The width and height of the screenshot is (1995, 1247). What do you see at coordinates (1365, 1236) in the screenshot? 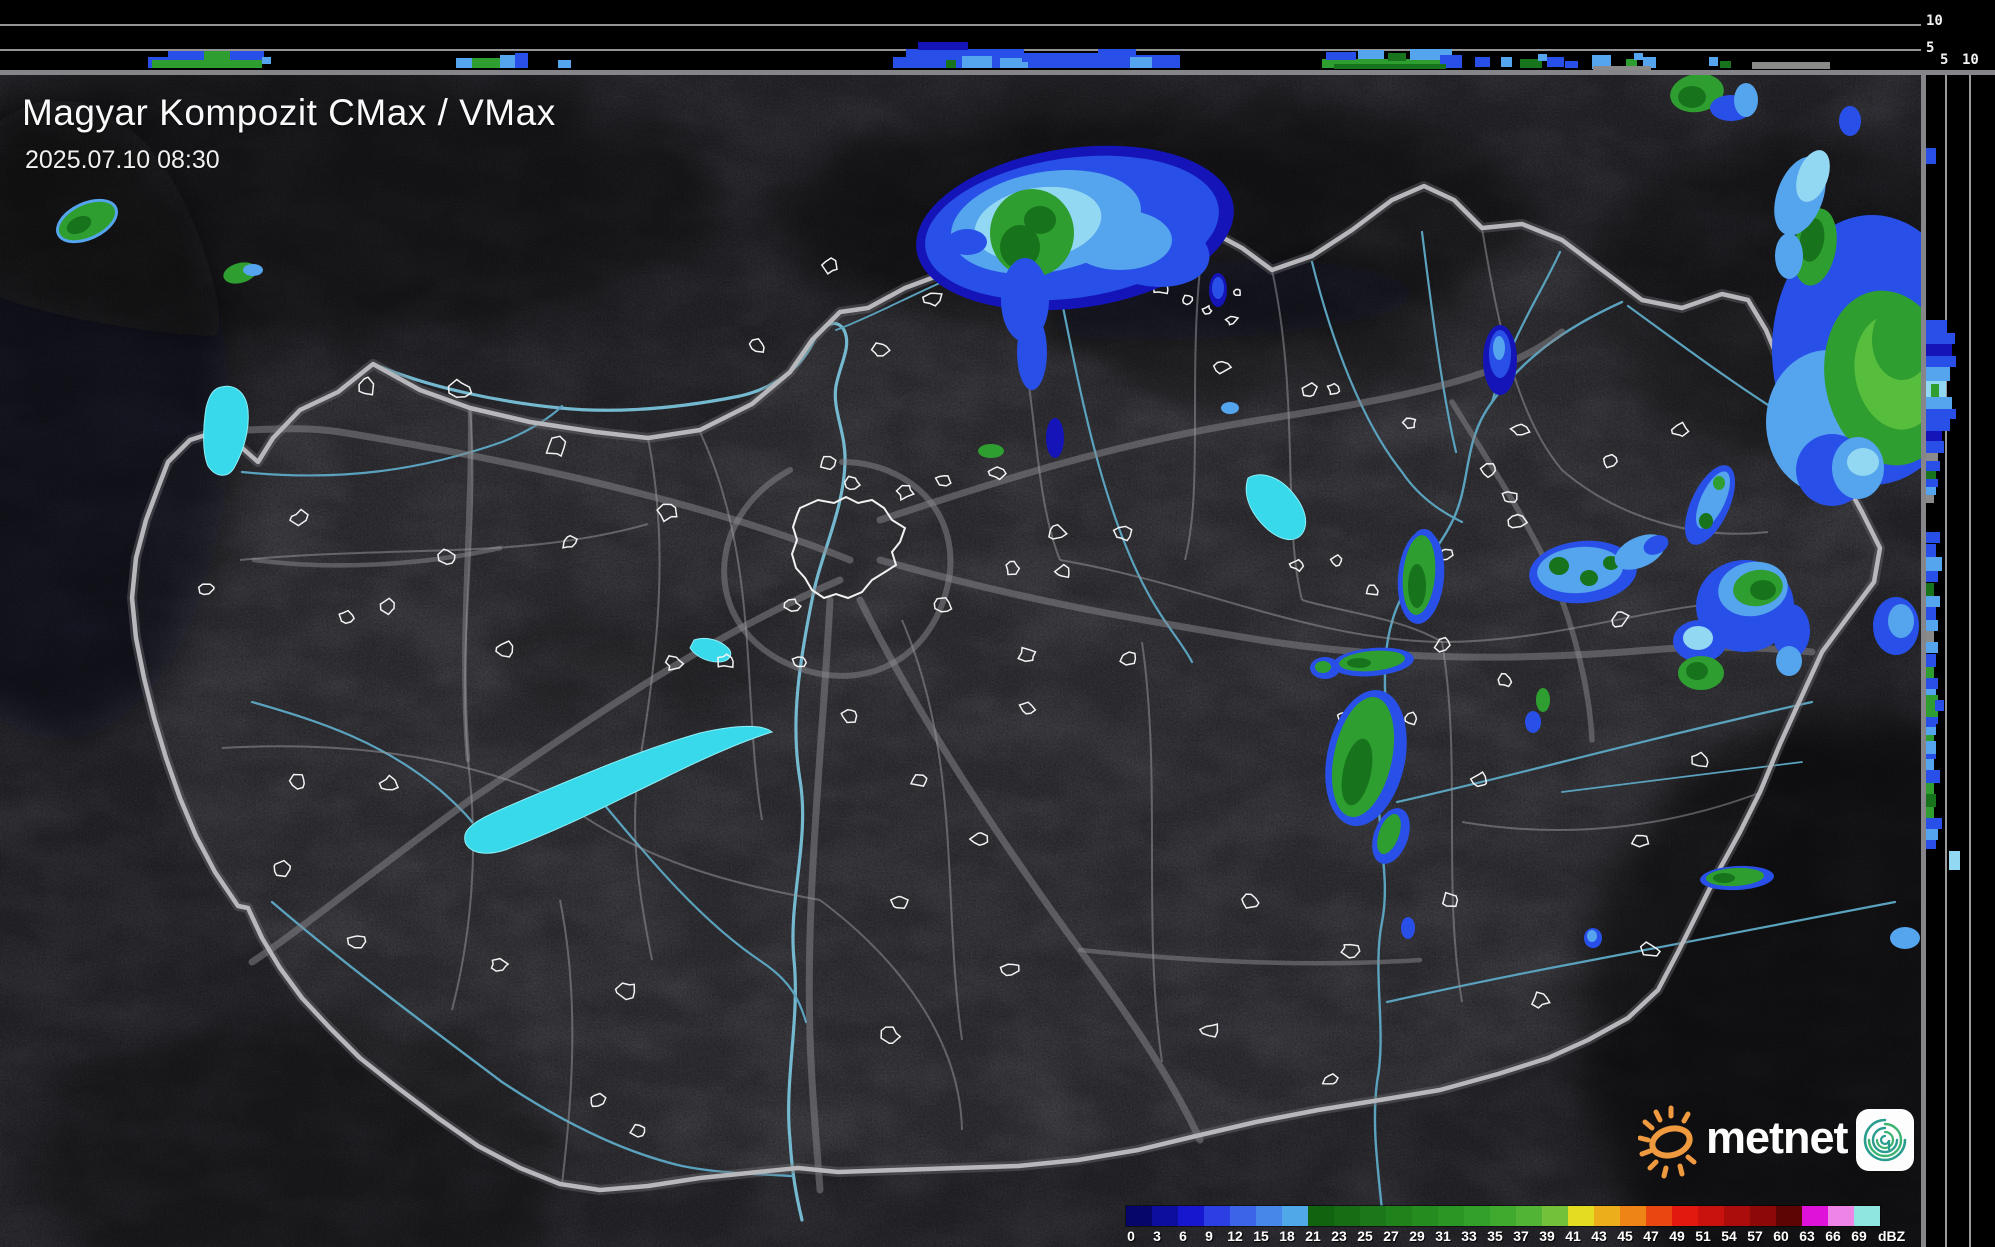
I see `legend-tick: 25` at bounding box center [1365, 1236].